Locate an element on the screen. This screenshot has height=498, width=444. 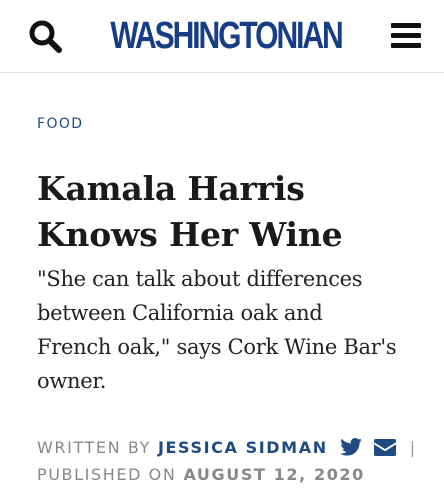
dek-line: between California oak and is located at coordinates (180, 313).